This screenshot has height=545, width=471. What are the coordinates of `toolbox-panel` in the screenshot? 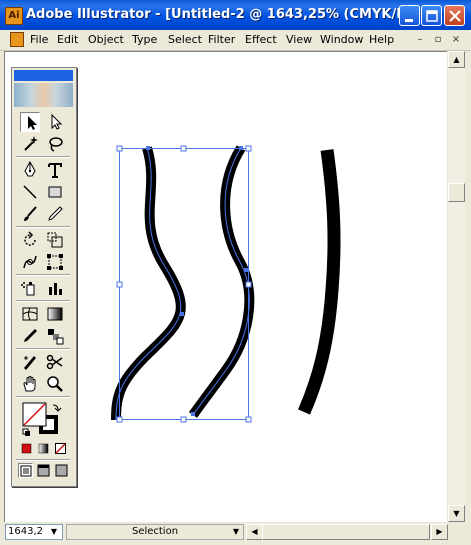 It's located at (44, 277).